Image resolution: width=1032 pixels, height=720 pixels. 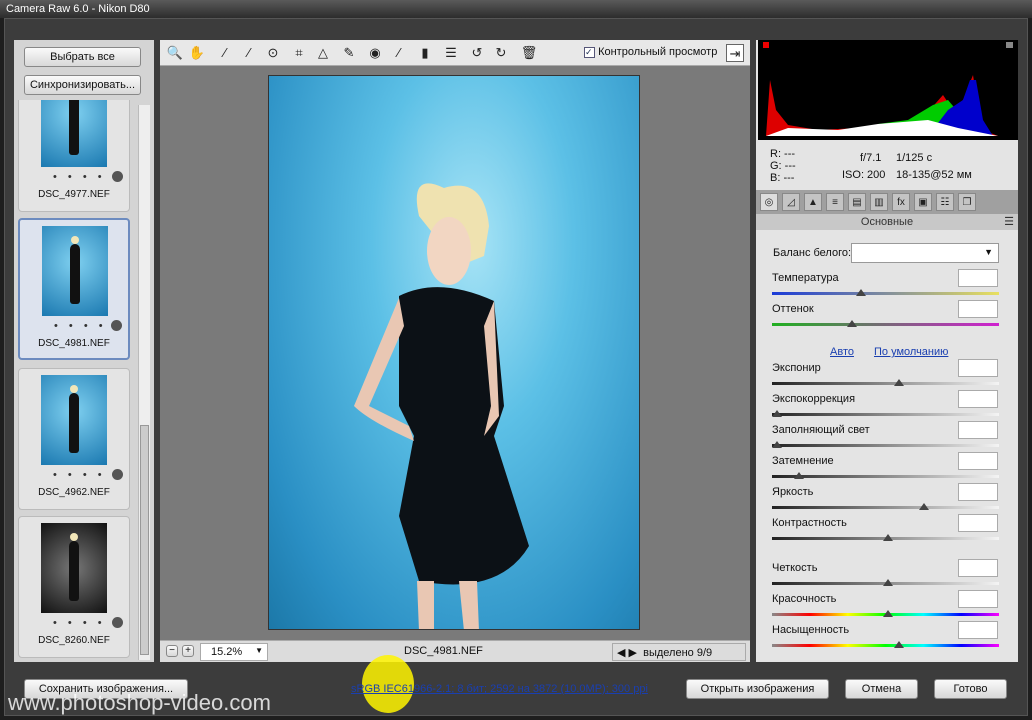 I want to click on filmstrip-scrollbar, so click(x=144, y=382).